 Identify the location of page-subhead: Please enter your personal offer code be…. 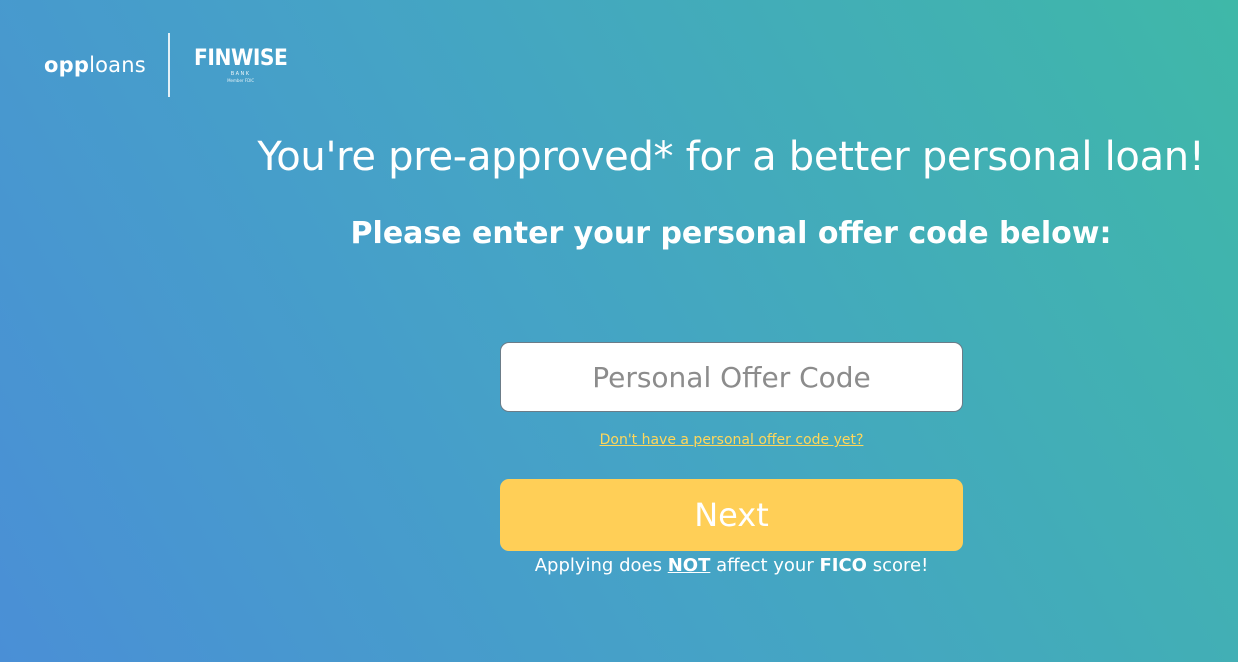
(731, 233).